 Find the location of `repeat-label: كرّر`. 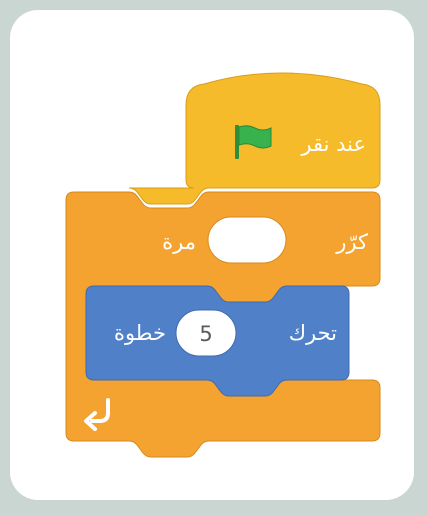

repeat-label: كرّر is located at coordinates (351, 242).